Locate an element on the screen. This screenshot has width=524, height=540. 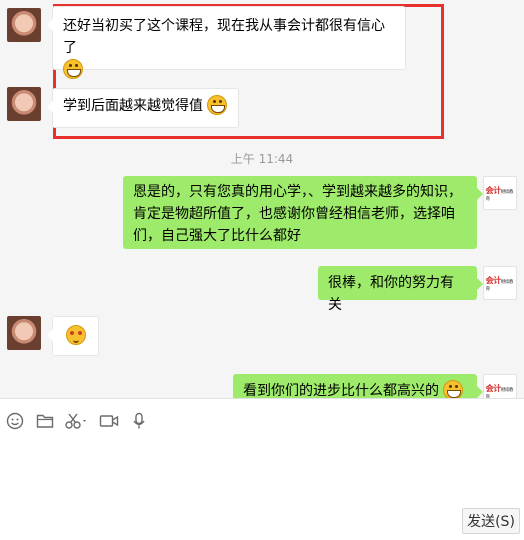
message-bubble: 学到后面越来越觉得值 is located at coordinates (143, 108).